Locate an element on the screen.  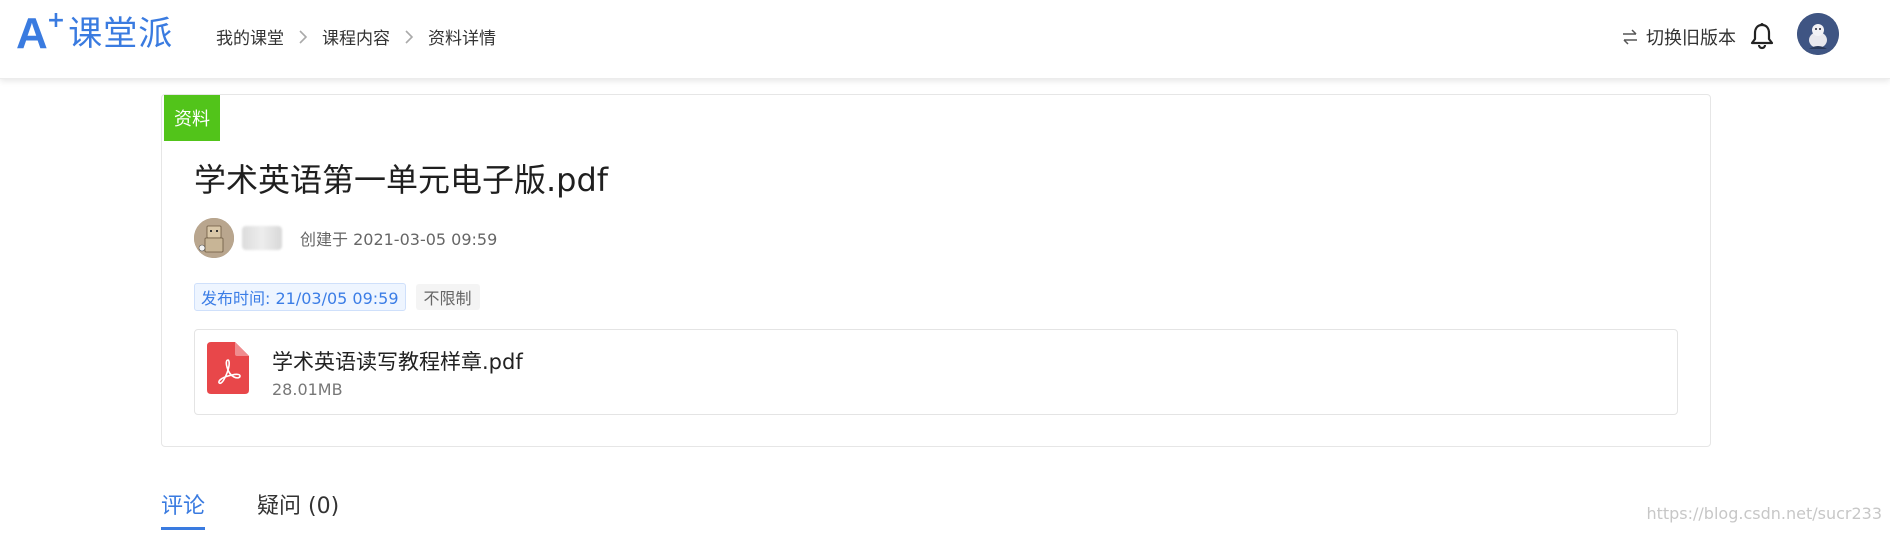
detail-tabs: 评论 疑问 (0) is located at coordinates (276, 509).